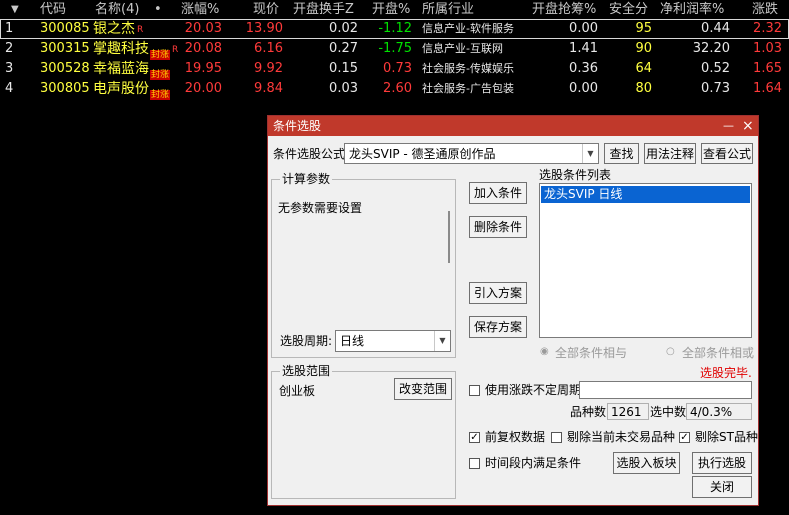 This screenshot has height=515, width=789. Describe the element at coordinates (645, 194) in the screenshot. I see `condition-list-item: 龙头SVIP 日线` at that location.